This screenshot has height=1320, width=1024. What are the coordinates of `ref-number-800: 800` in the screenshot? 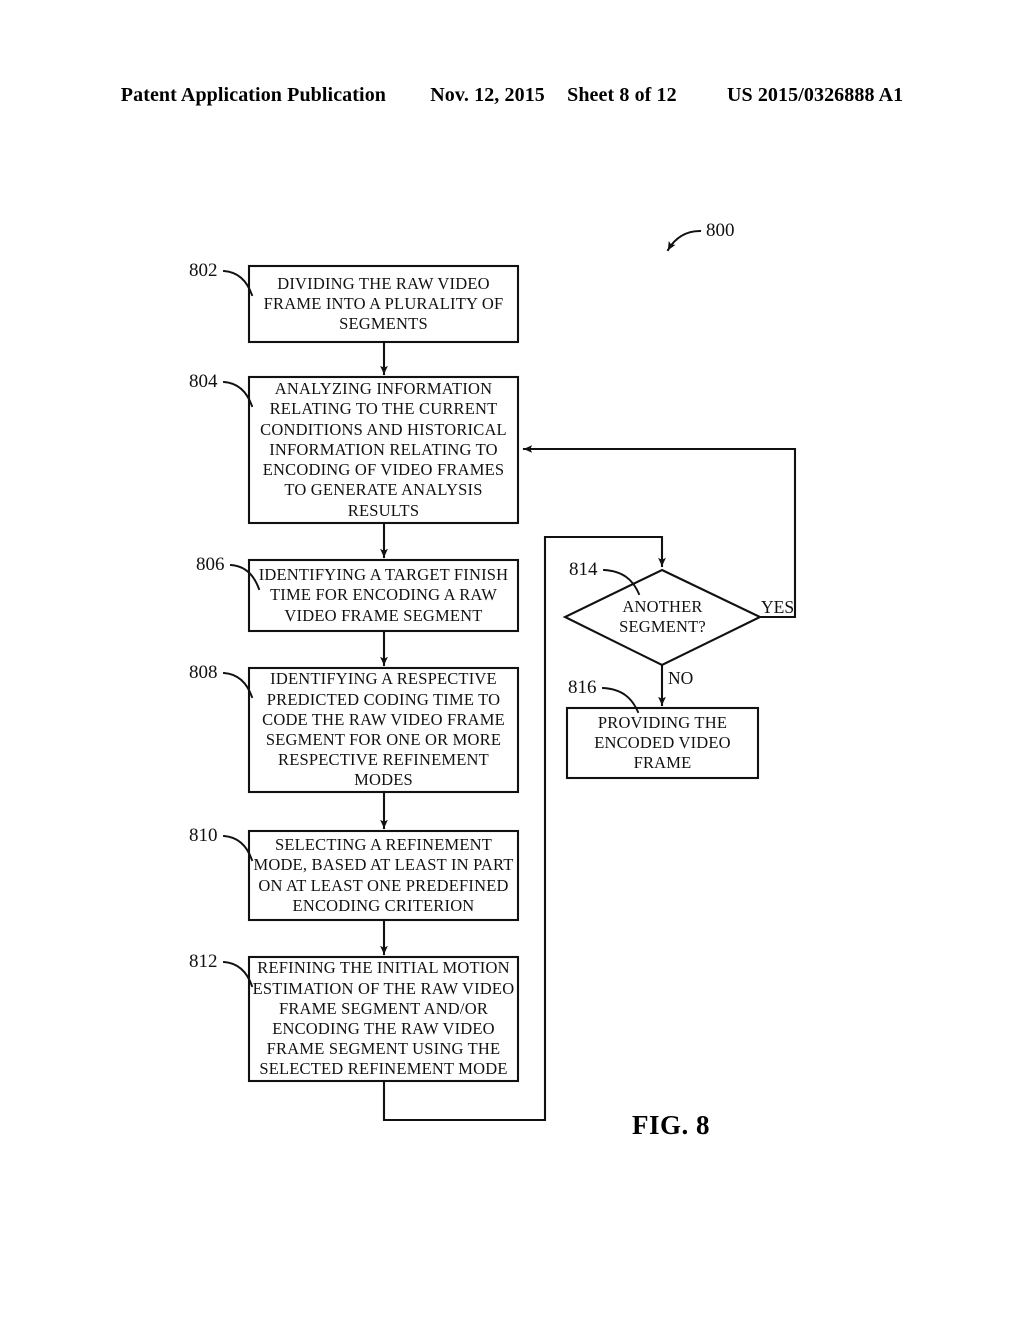 It's located at (720, 230).